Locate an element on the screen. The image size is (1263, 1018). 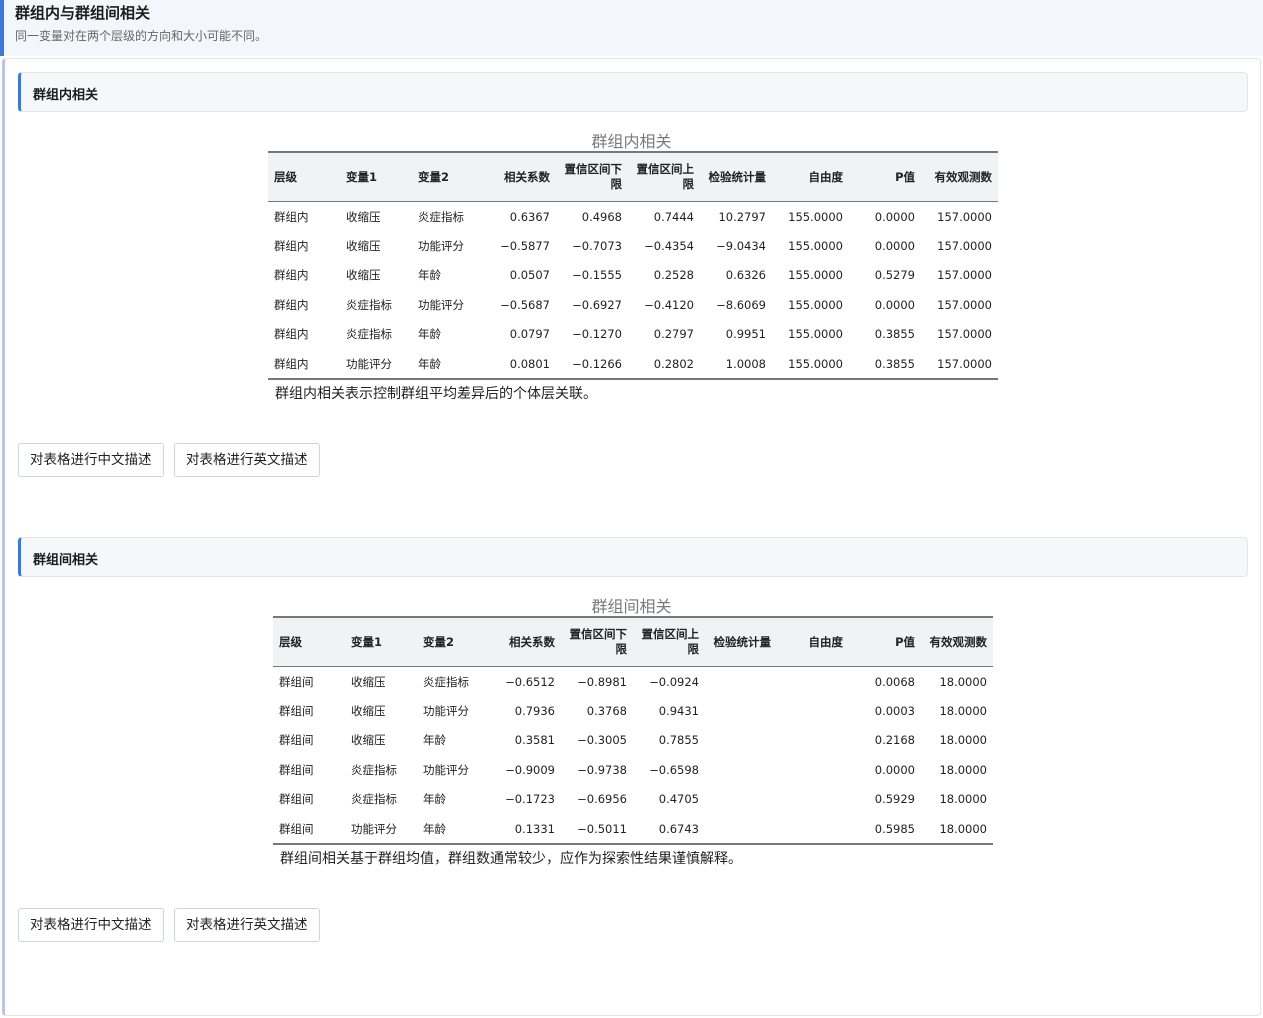
table-title-within: 群组内相关 is located at coordinates (631, 141).